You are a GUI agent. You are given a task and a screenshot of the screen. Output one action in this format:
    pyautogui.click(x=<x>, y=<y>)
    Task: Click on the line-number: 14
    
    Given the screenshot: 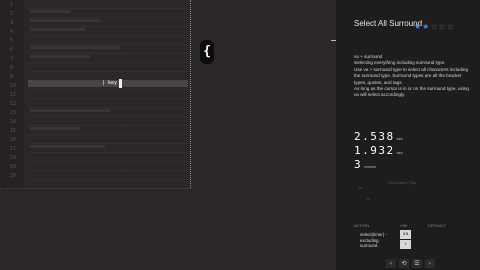 What is the action you would take?
    pyautogui.click(x=13, y=122)
    